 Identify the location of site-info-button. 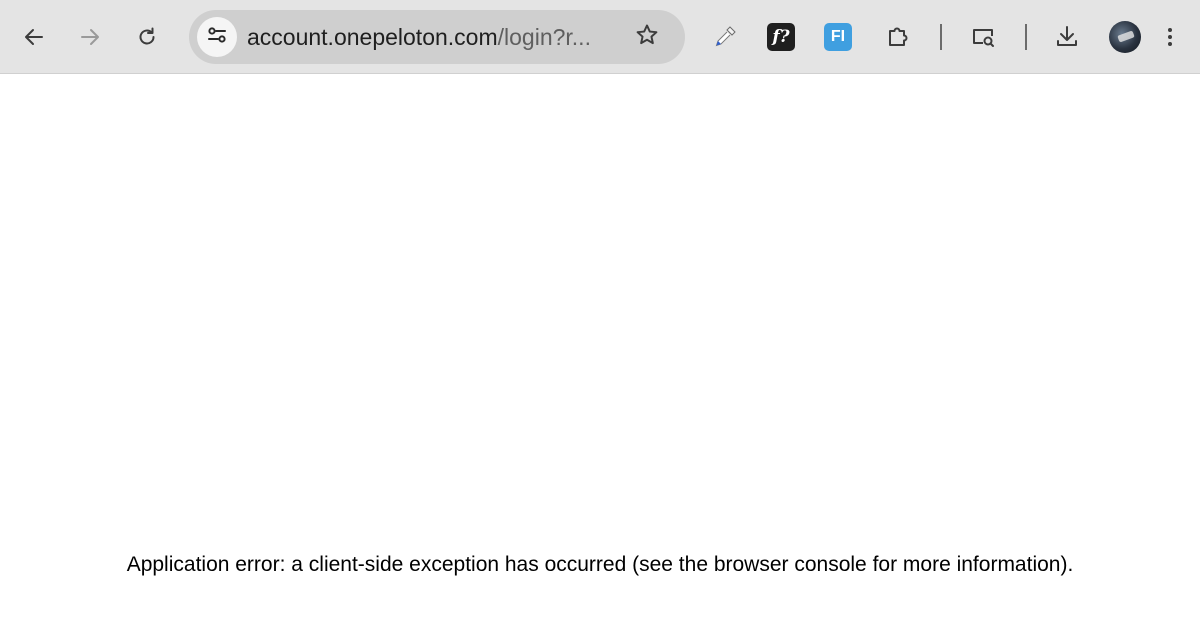
(217, 37).